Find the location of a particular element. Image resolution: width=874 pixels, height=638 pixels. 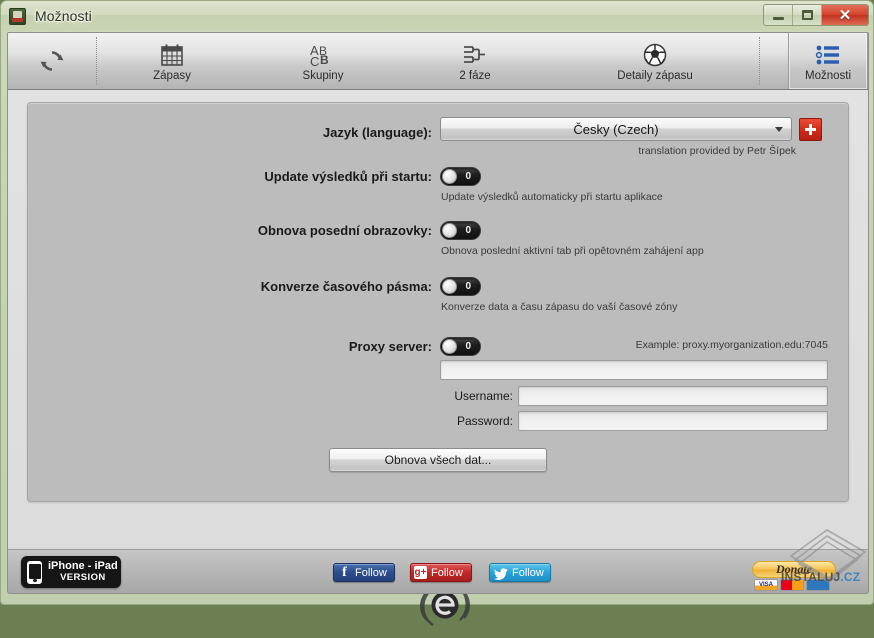

timezone-state: 0 is located at coordinates (468, 286).